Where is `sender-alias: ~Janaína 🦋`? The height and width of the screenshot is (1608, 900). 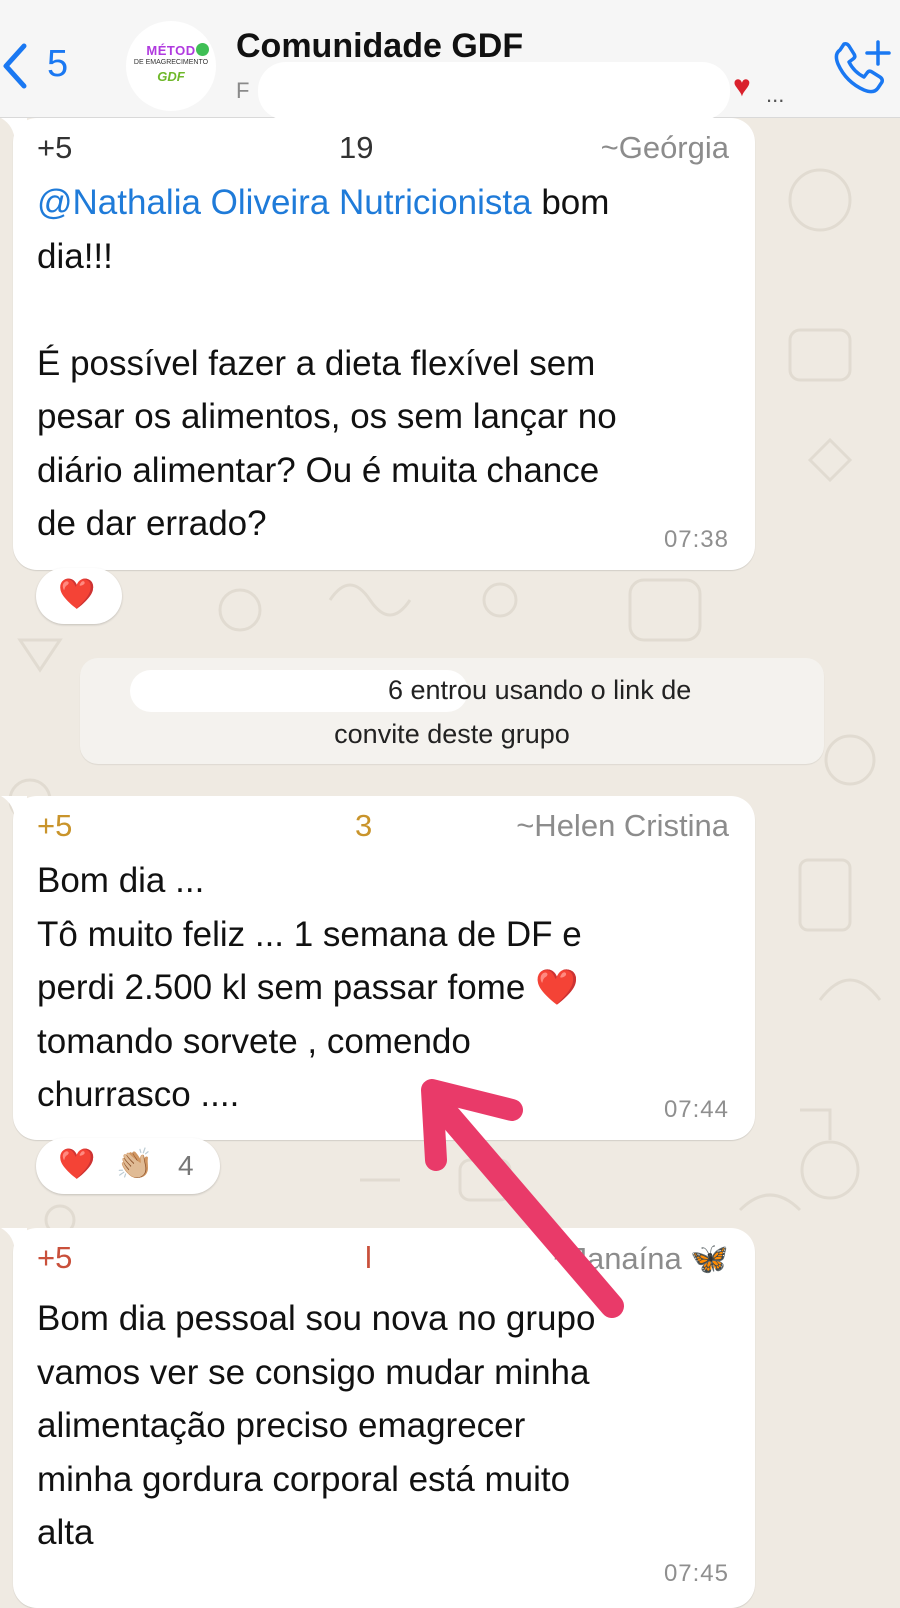
sender-alias: ~Janaína 🦋 is located at coordinates (641, 1258).